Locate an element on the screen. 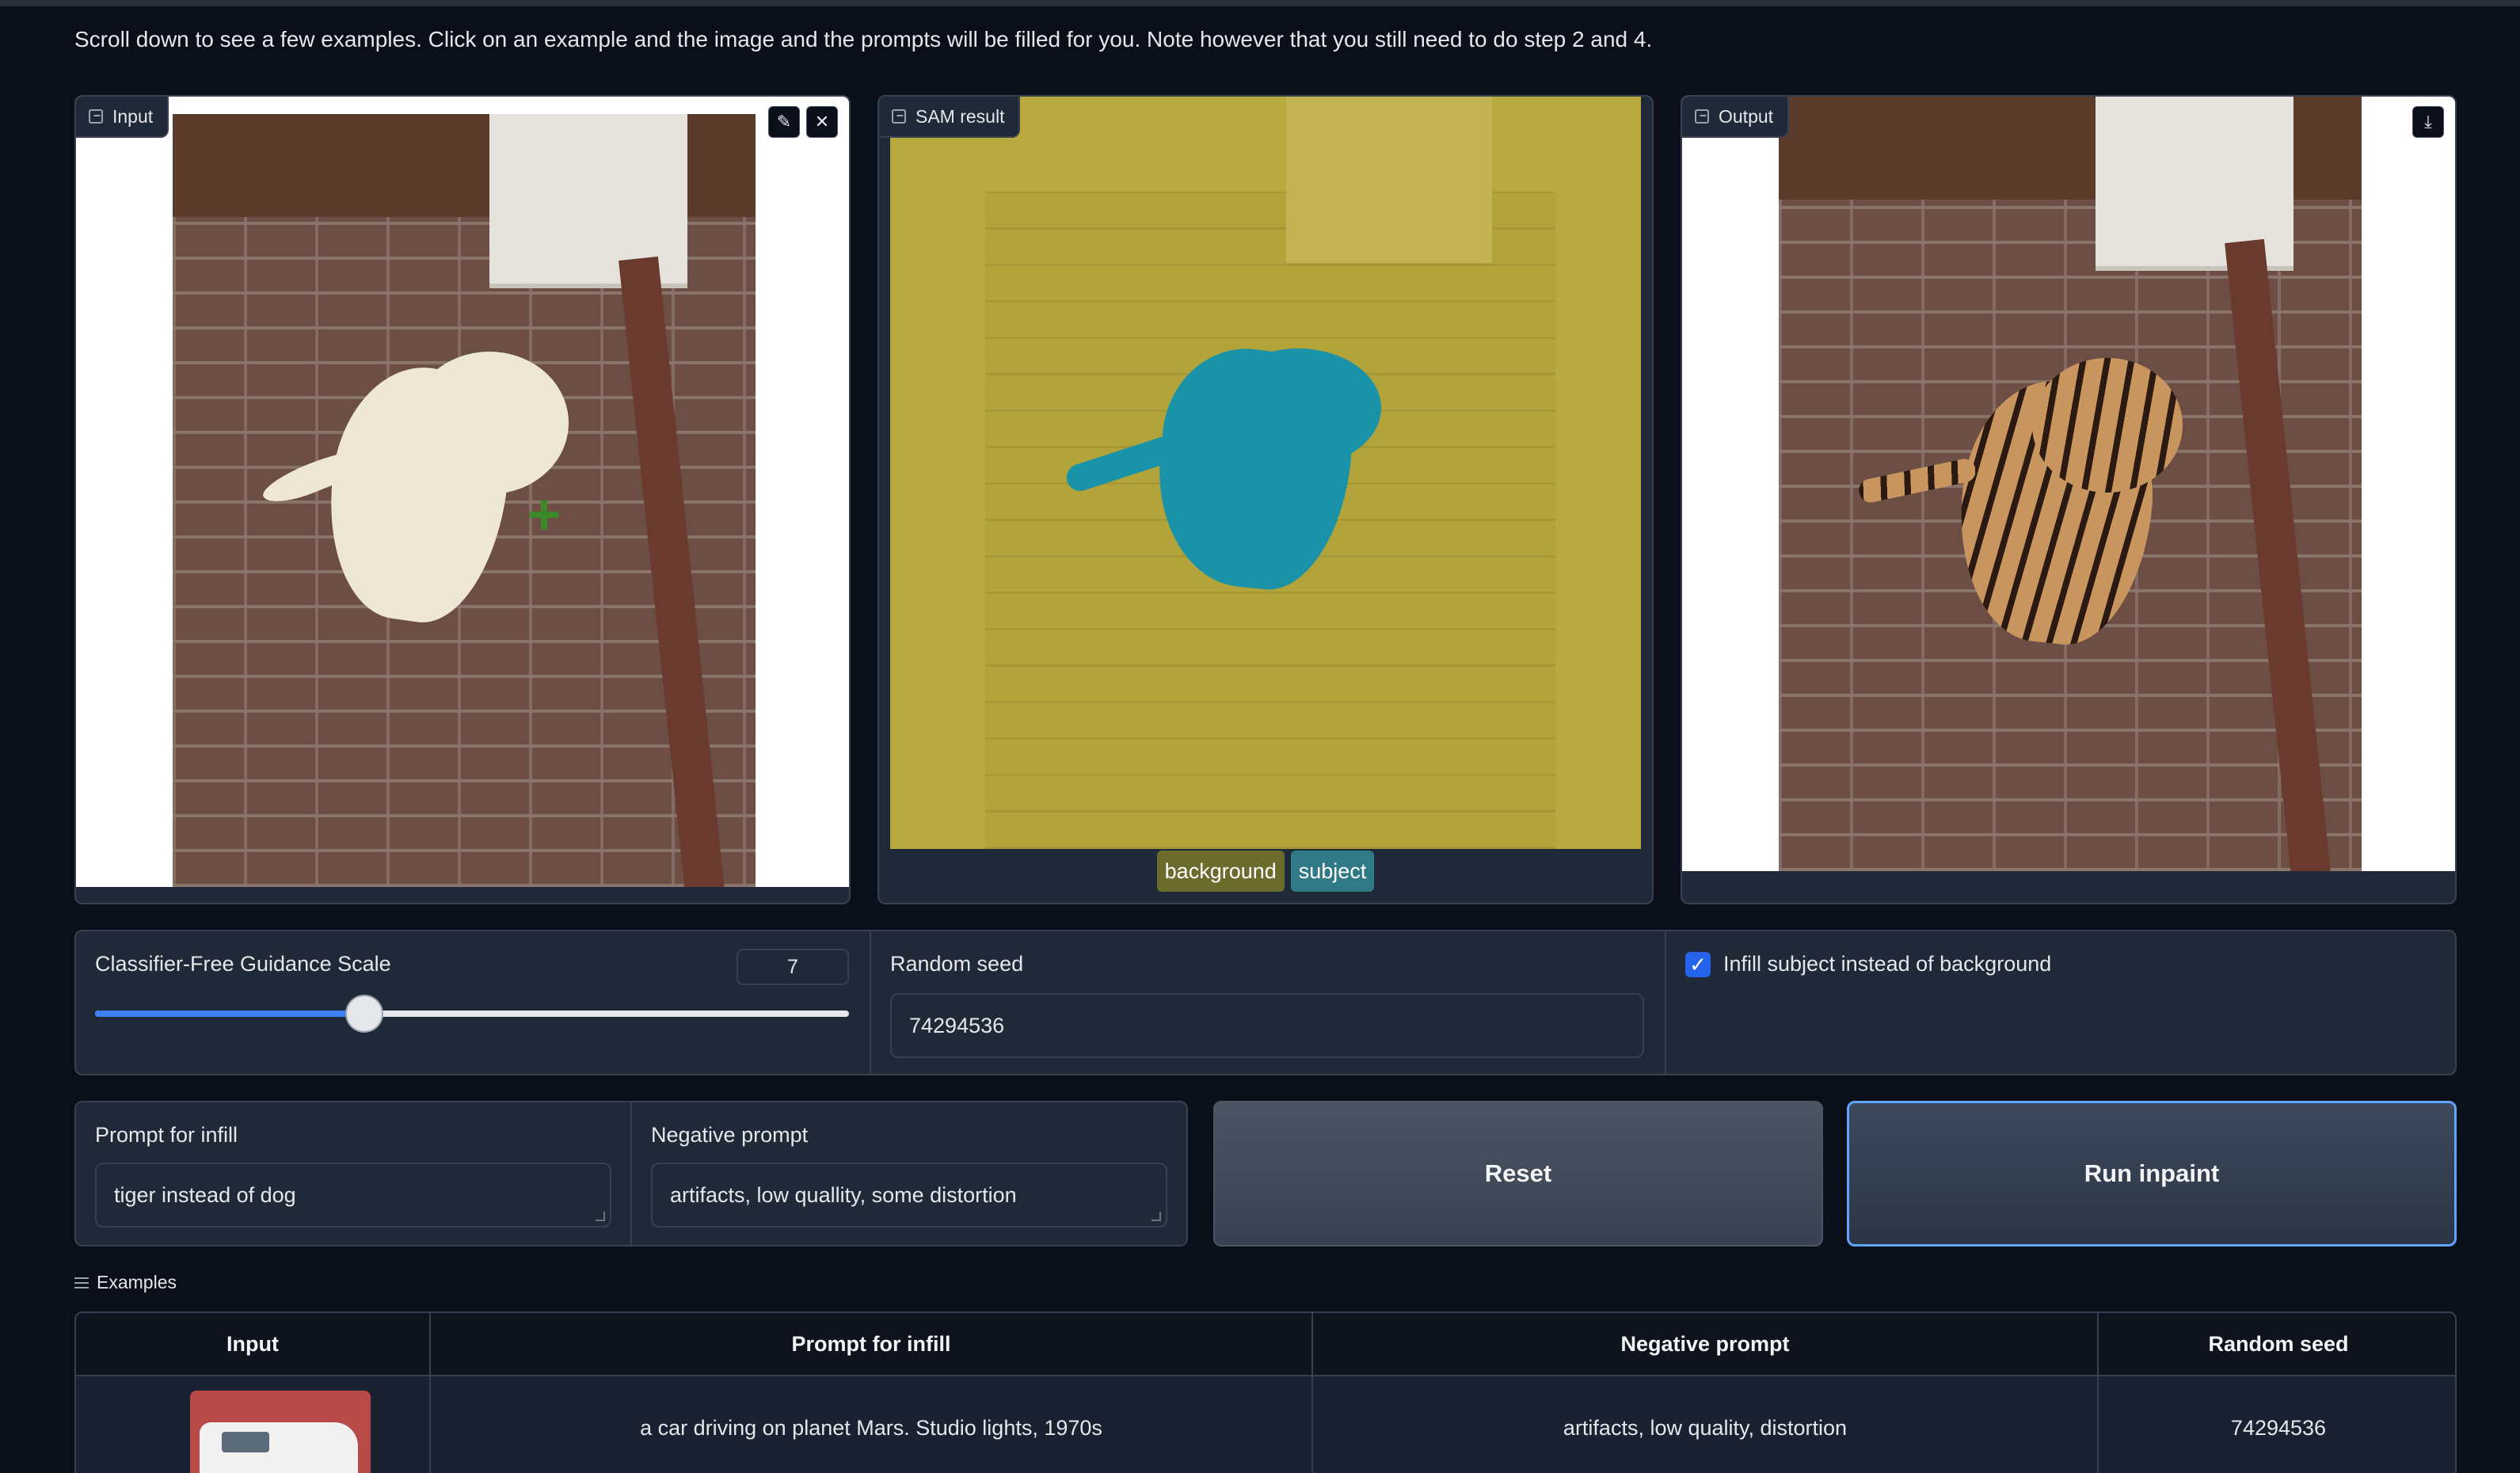  cfg-scale-slider is located at coordinates (472, 1014).